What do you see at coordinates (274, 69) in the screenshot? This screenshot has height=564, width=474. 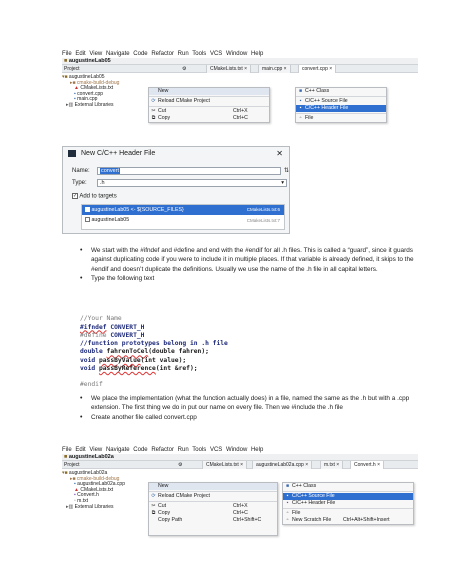 I see `tab-main-cpp: main.cpp ×` at bounding box center [274, 69].